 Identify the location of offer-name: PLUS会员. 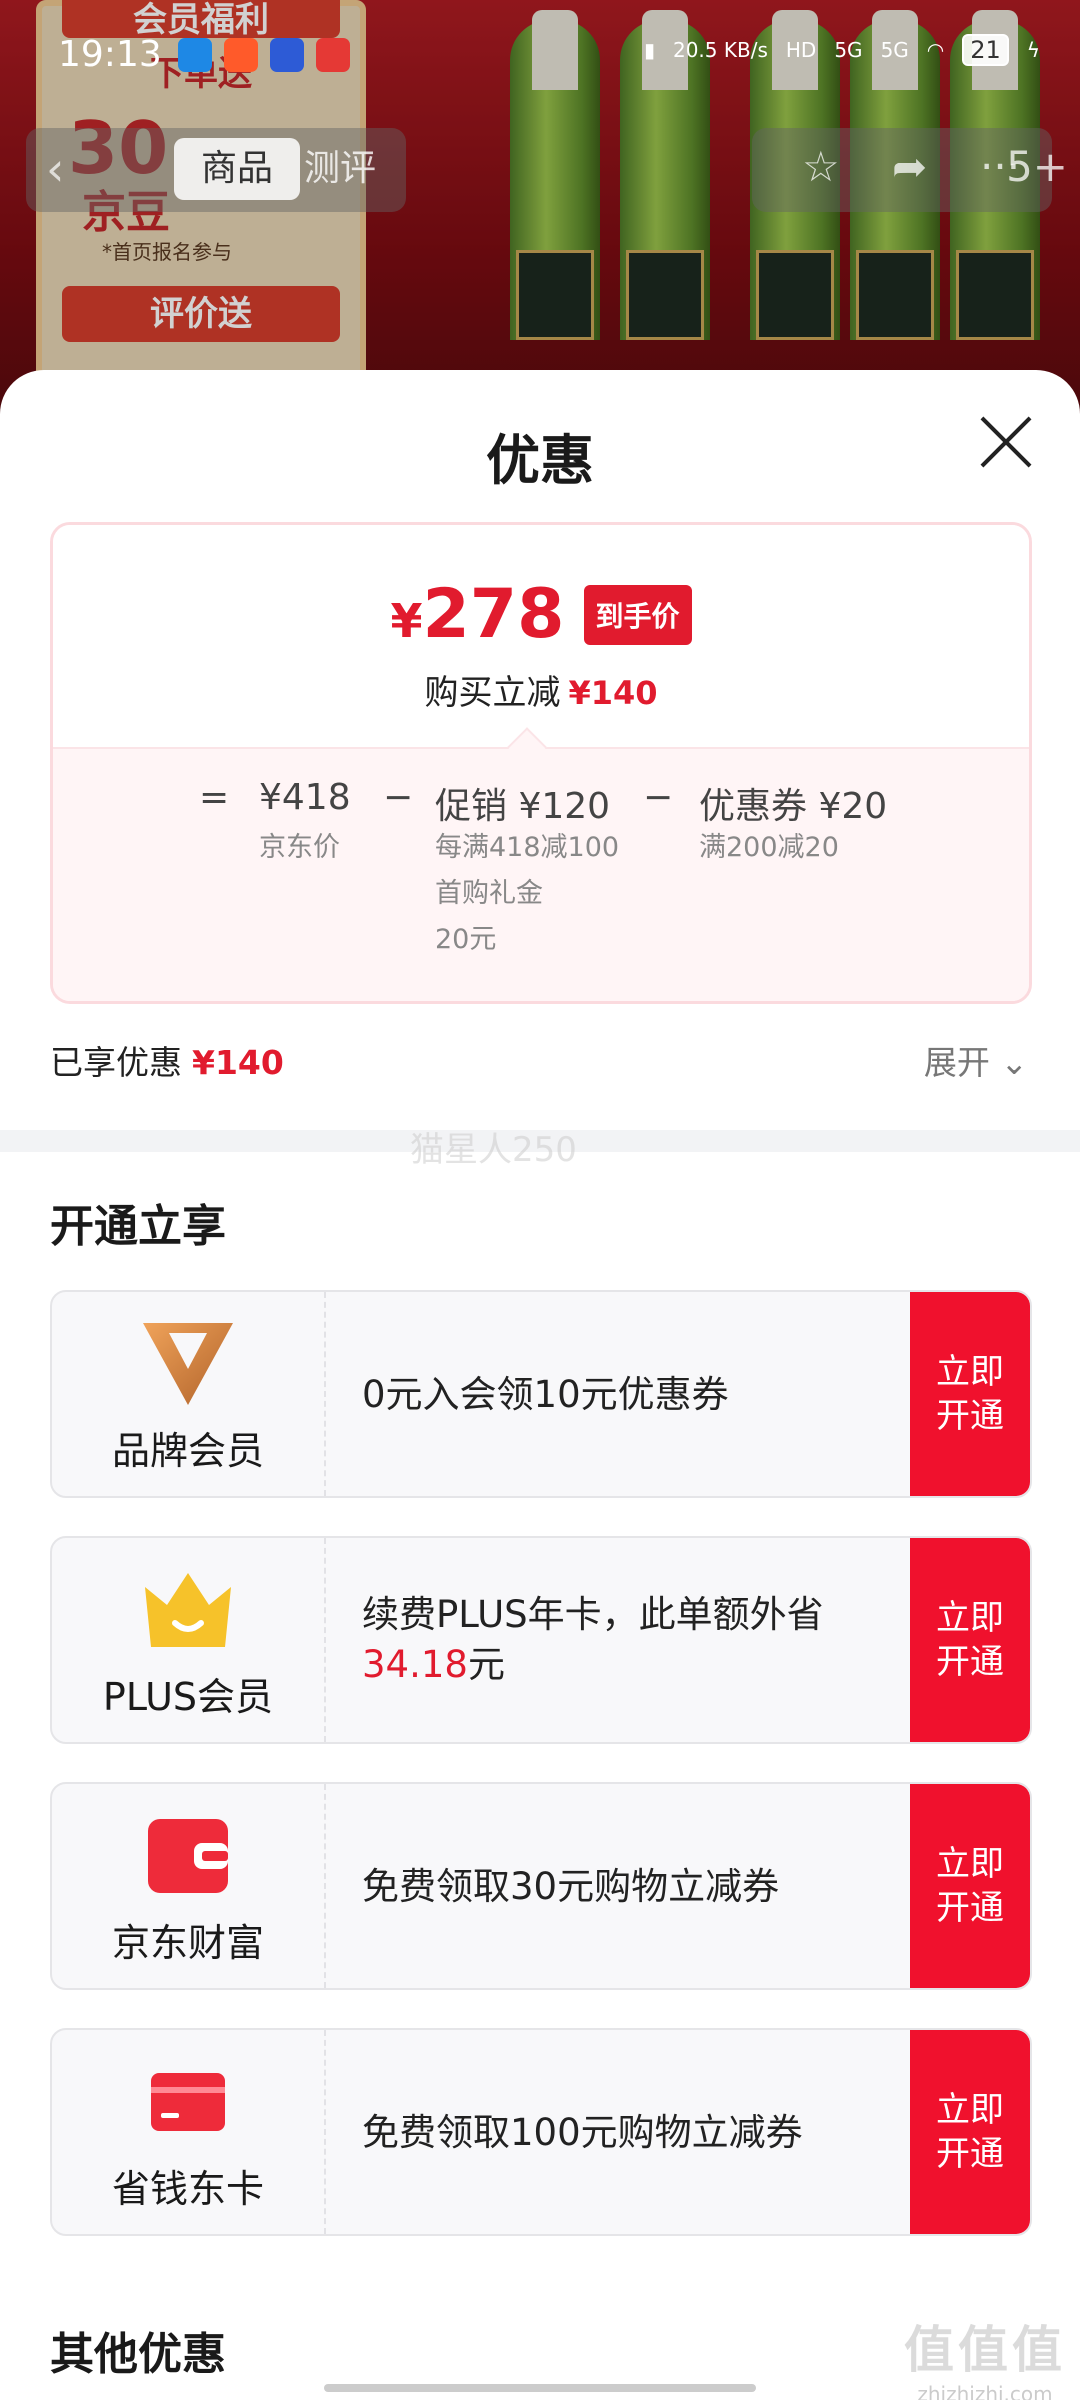
(188, 1697).